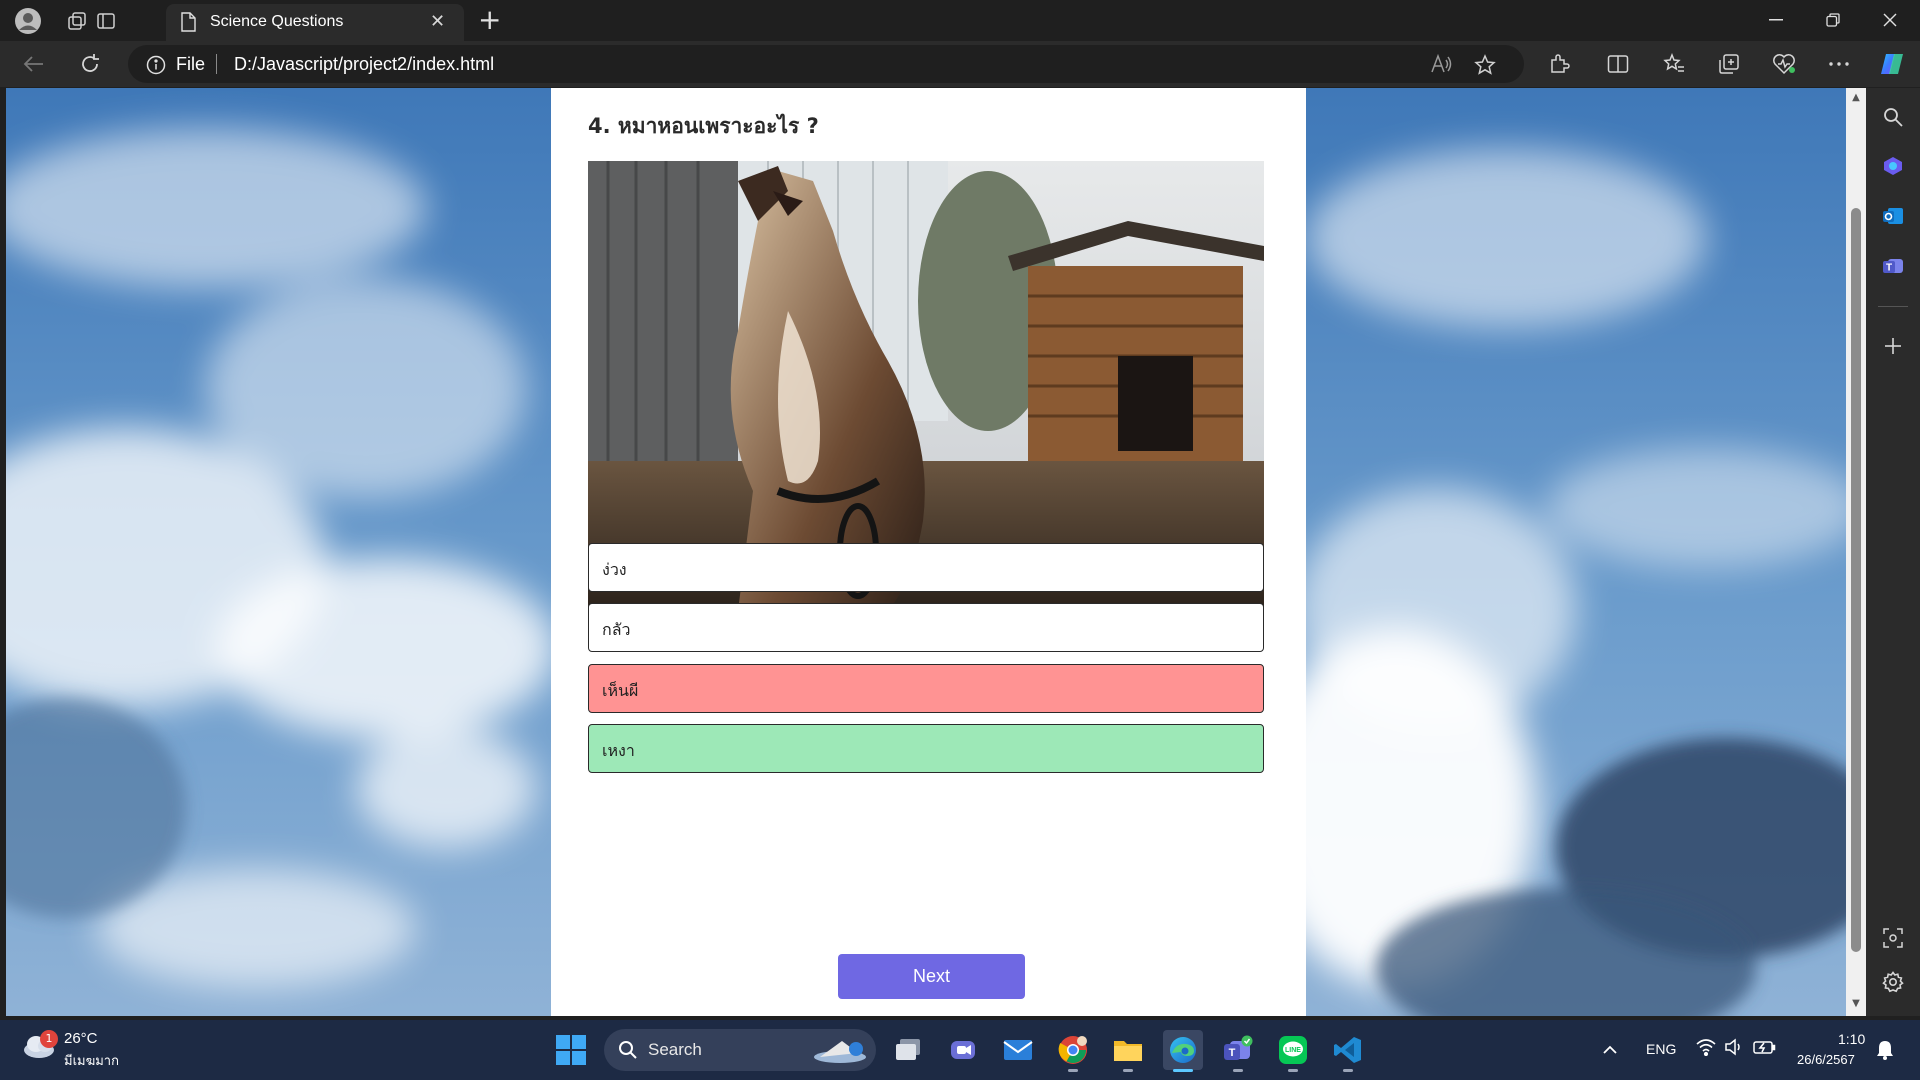 The image size is (1920, 1080). Describe the element at coordinates (931, 976) in the screenshot. I see `next-button: Next` at that location.